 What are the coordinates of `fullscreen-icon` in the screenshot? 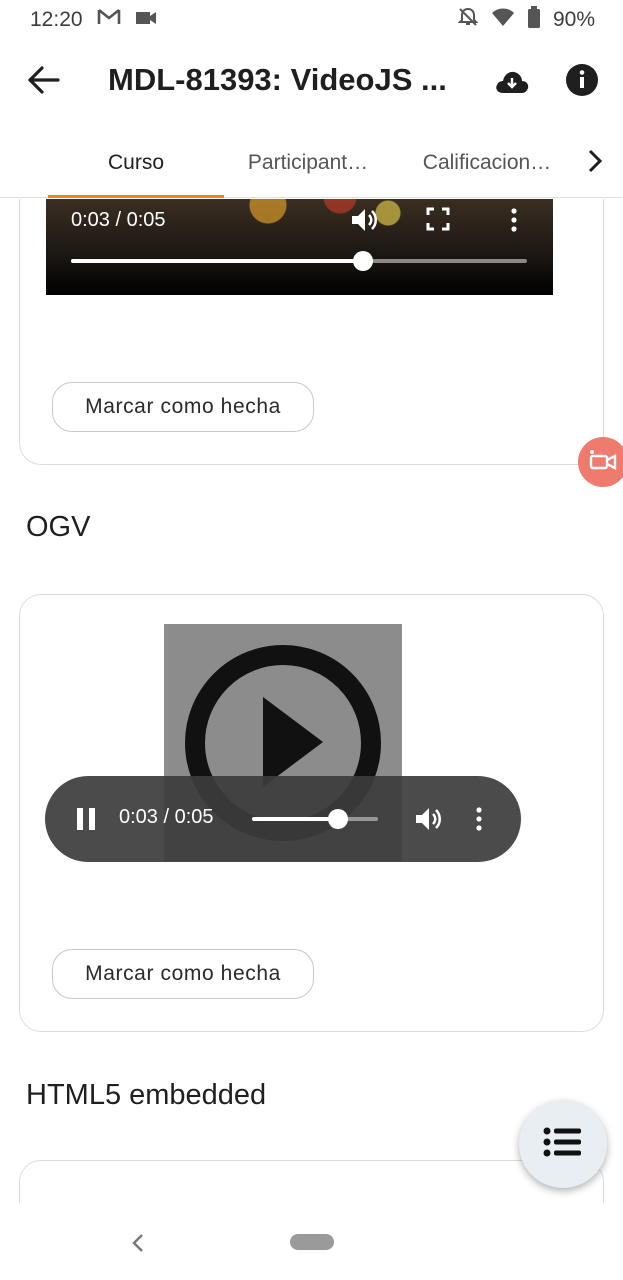 It's located at (438, 219).